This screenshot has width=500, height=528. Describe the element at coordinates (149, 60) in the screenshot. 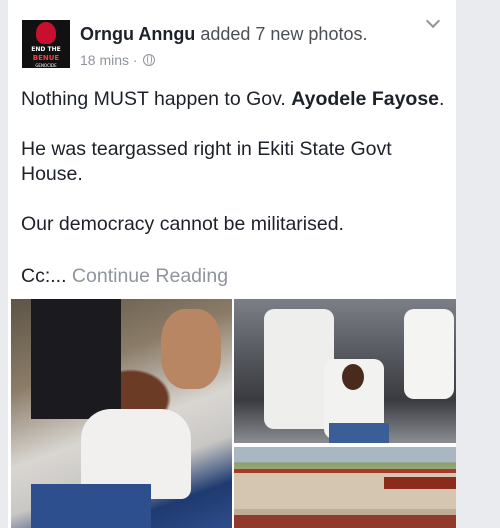

I see `globe-icon` at that location.